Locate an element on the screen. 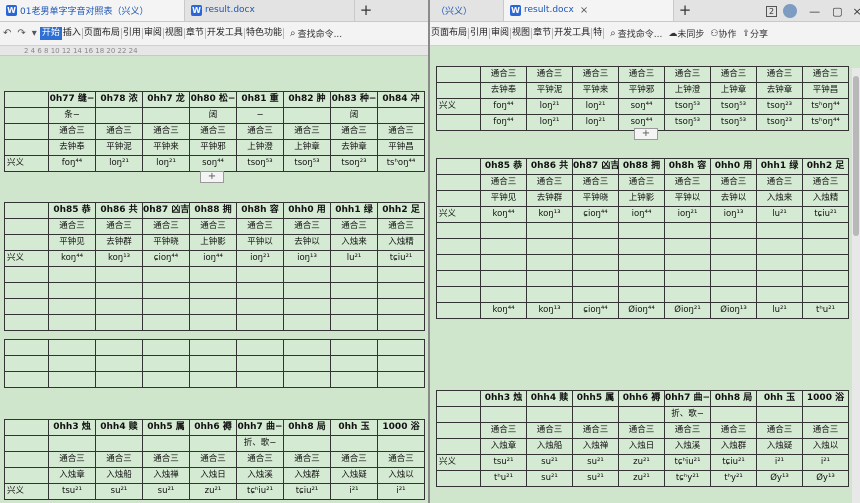 This screenshot has width=860, height=503. table-cell: 平钟以 is located at coordinates (687, 198).